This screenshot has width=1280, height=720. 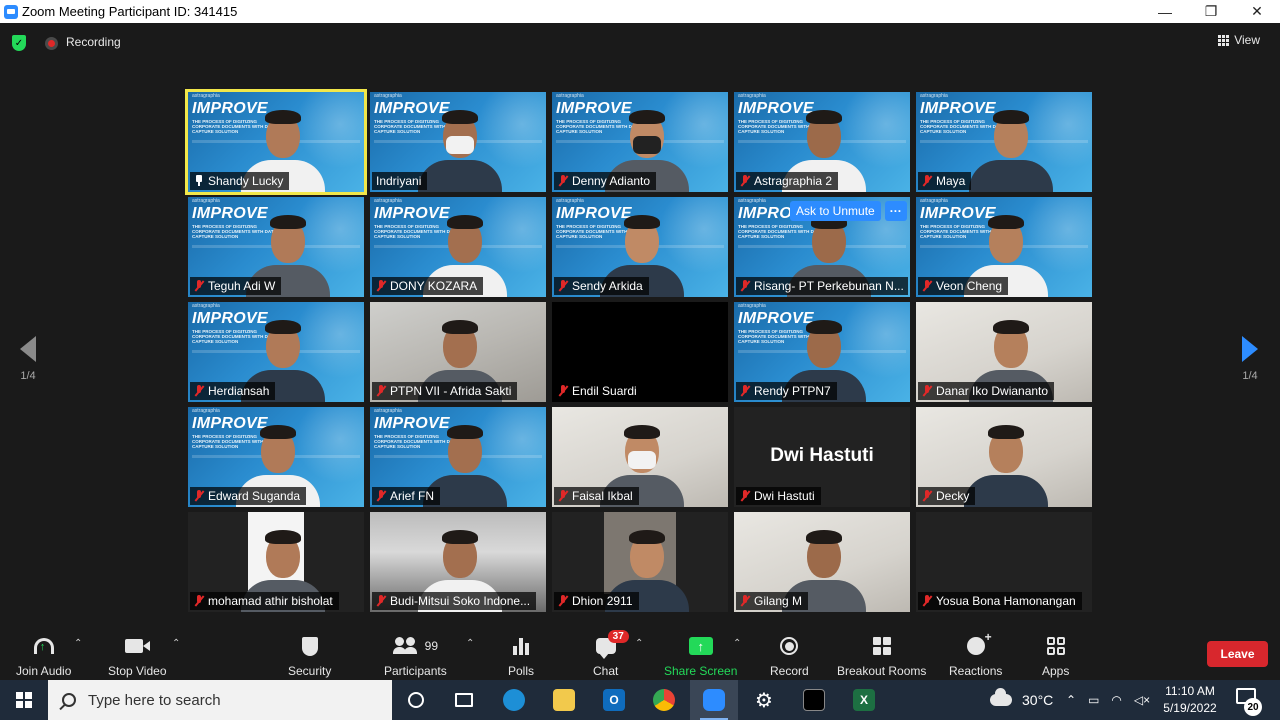 I want to click on participant-nameplate: Decky, so click(x=947, y=496).